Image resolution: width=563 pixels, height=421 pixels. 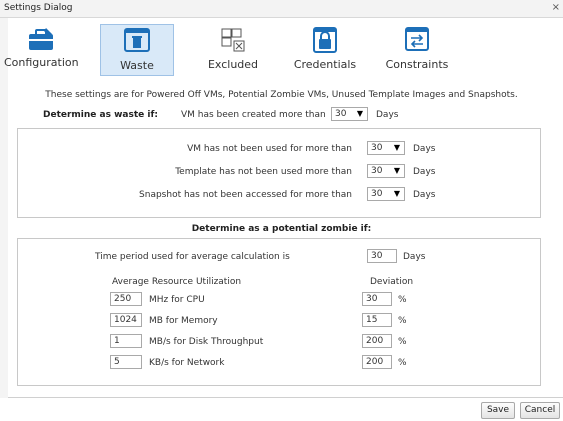 What do you see at coordinates (126, 299) in the screenshot?
I see `cpu-mhz-input: 250` at bounding box center [126, 299].